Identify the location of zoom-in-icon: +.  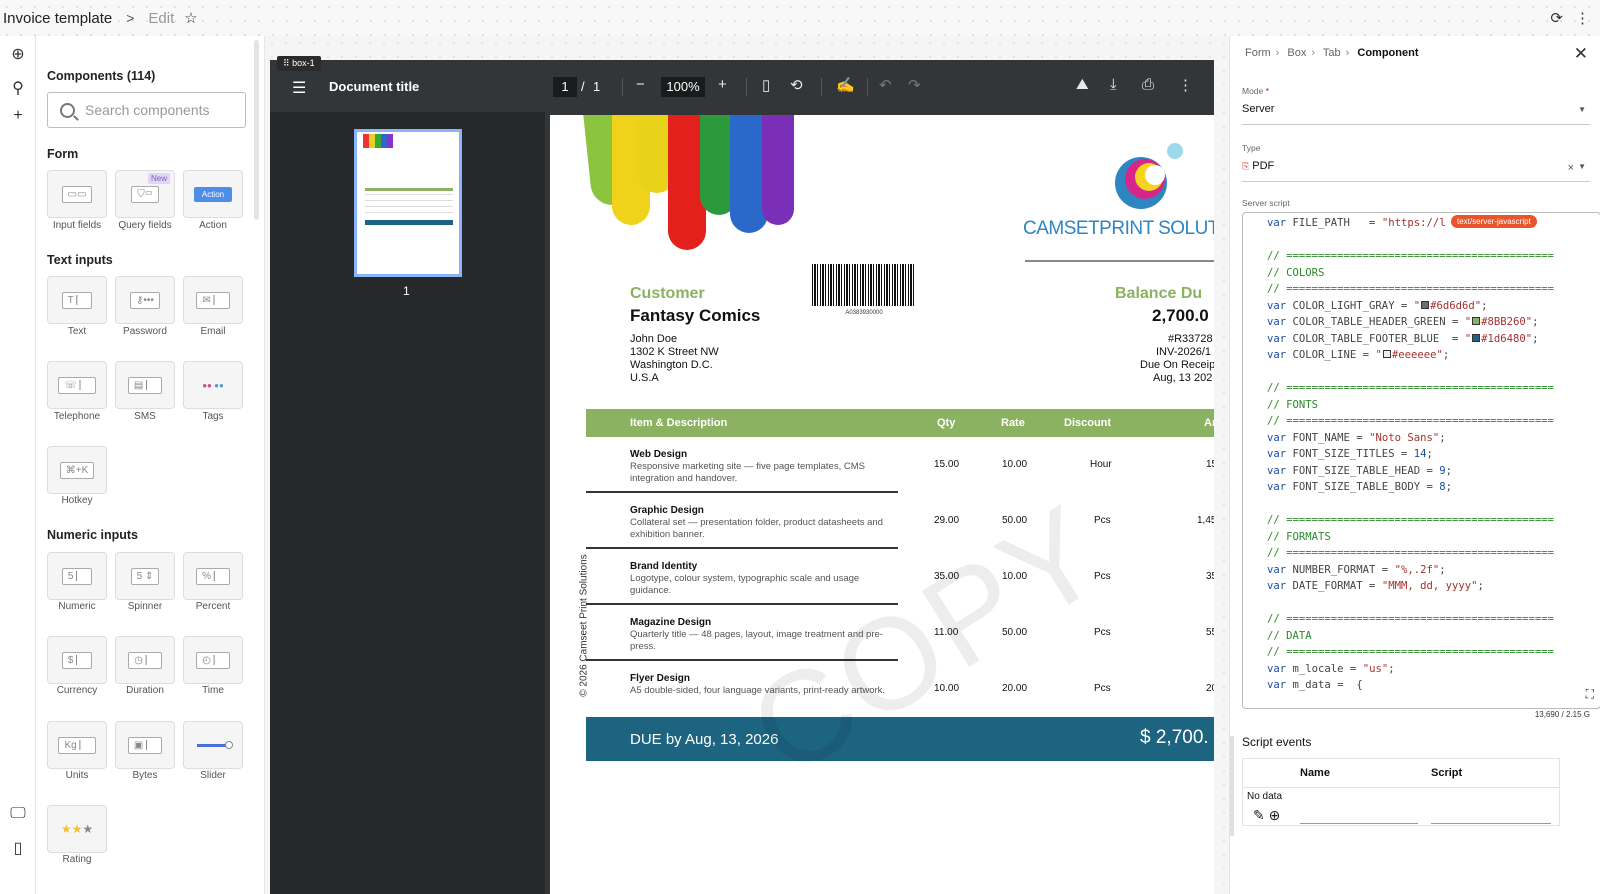
(722, 84).